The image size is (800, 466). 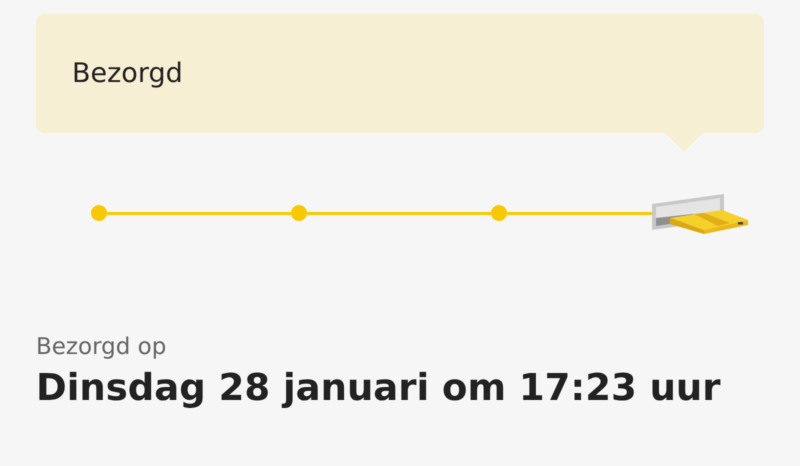 What do you see at coordinates (102, 347) in the screenshot?
I see `delivered-label: Bezorgd op` at bounding box center [102, 347].